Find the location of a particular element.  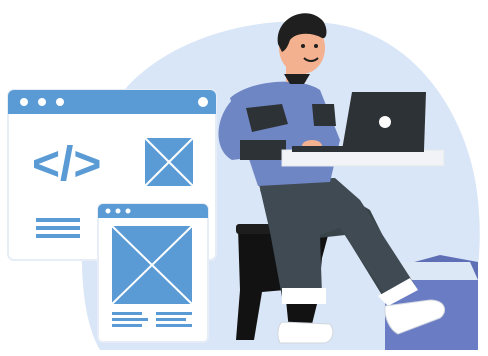

image-window is located at coordinates (153, 273).